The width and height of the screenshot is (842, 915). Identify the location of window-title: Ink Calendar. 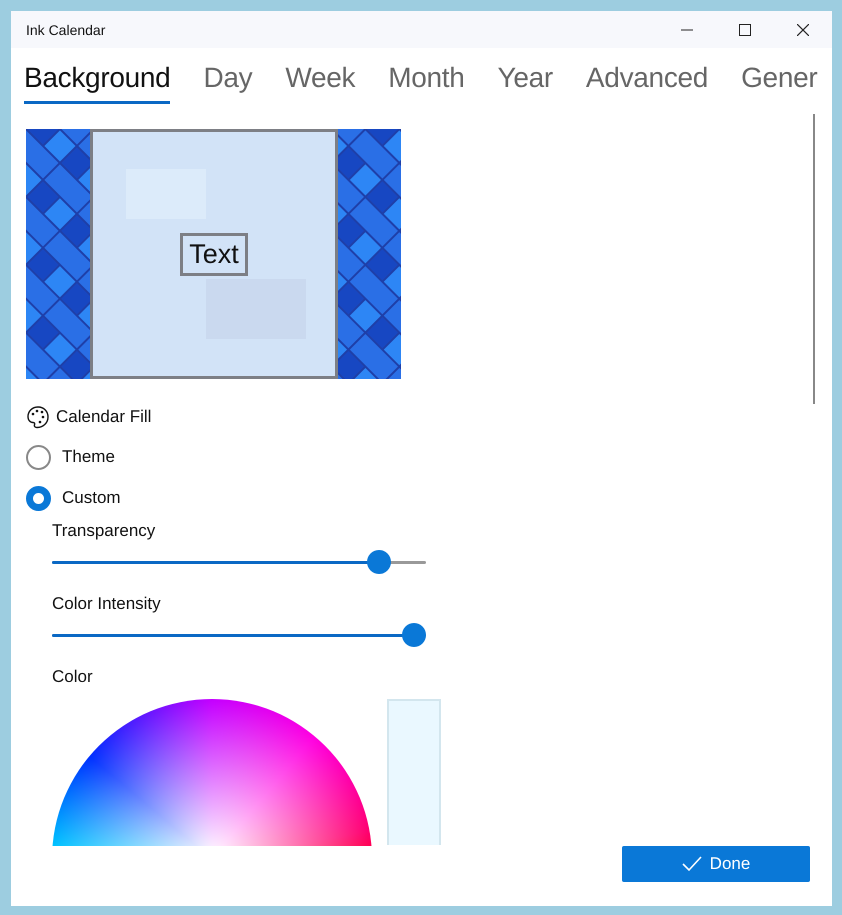
(66, 30).